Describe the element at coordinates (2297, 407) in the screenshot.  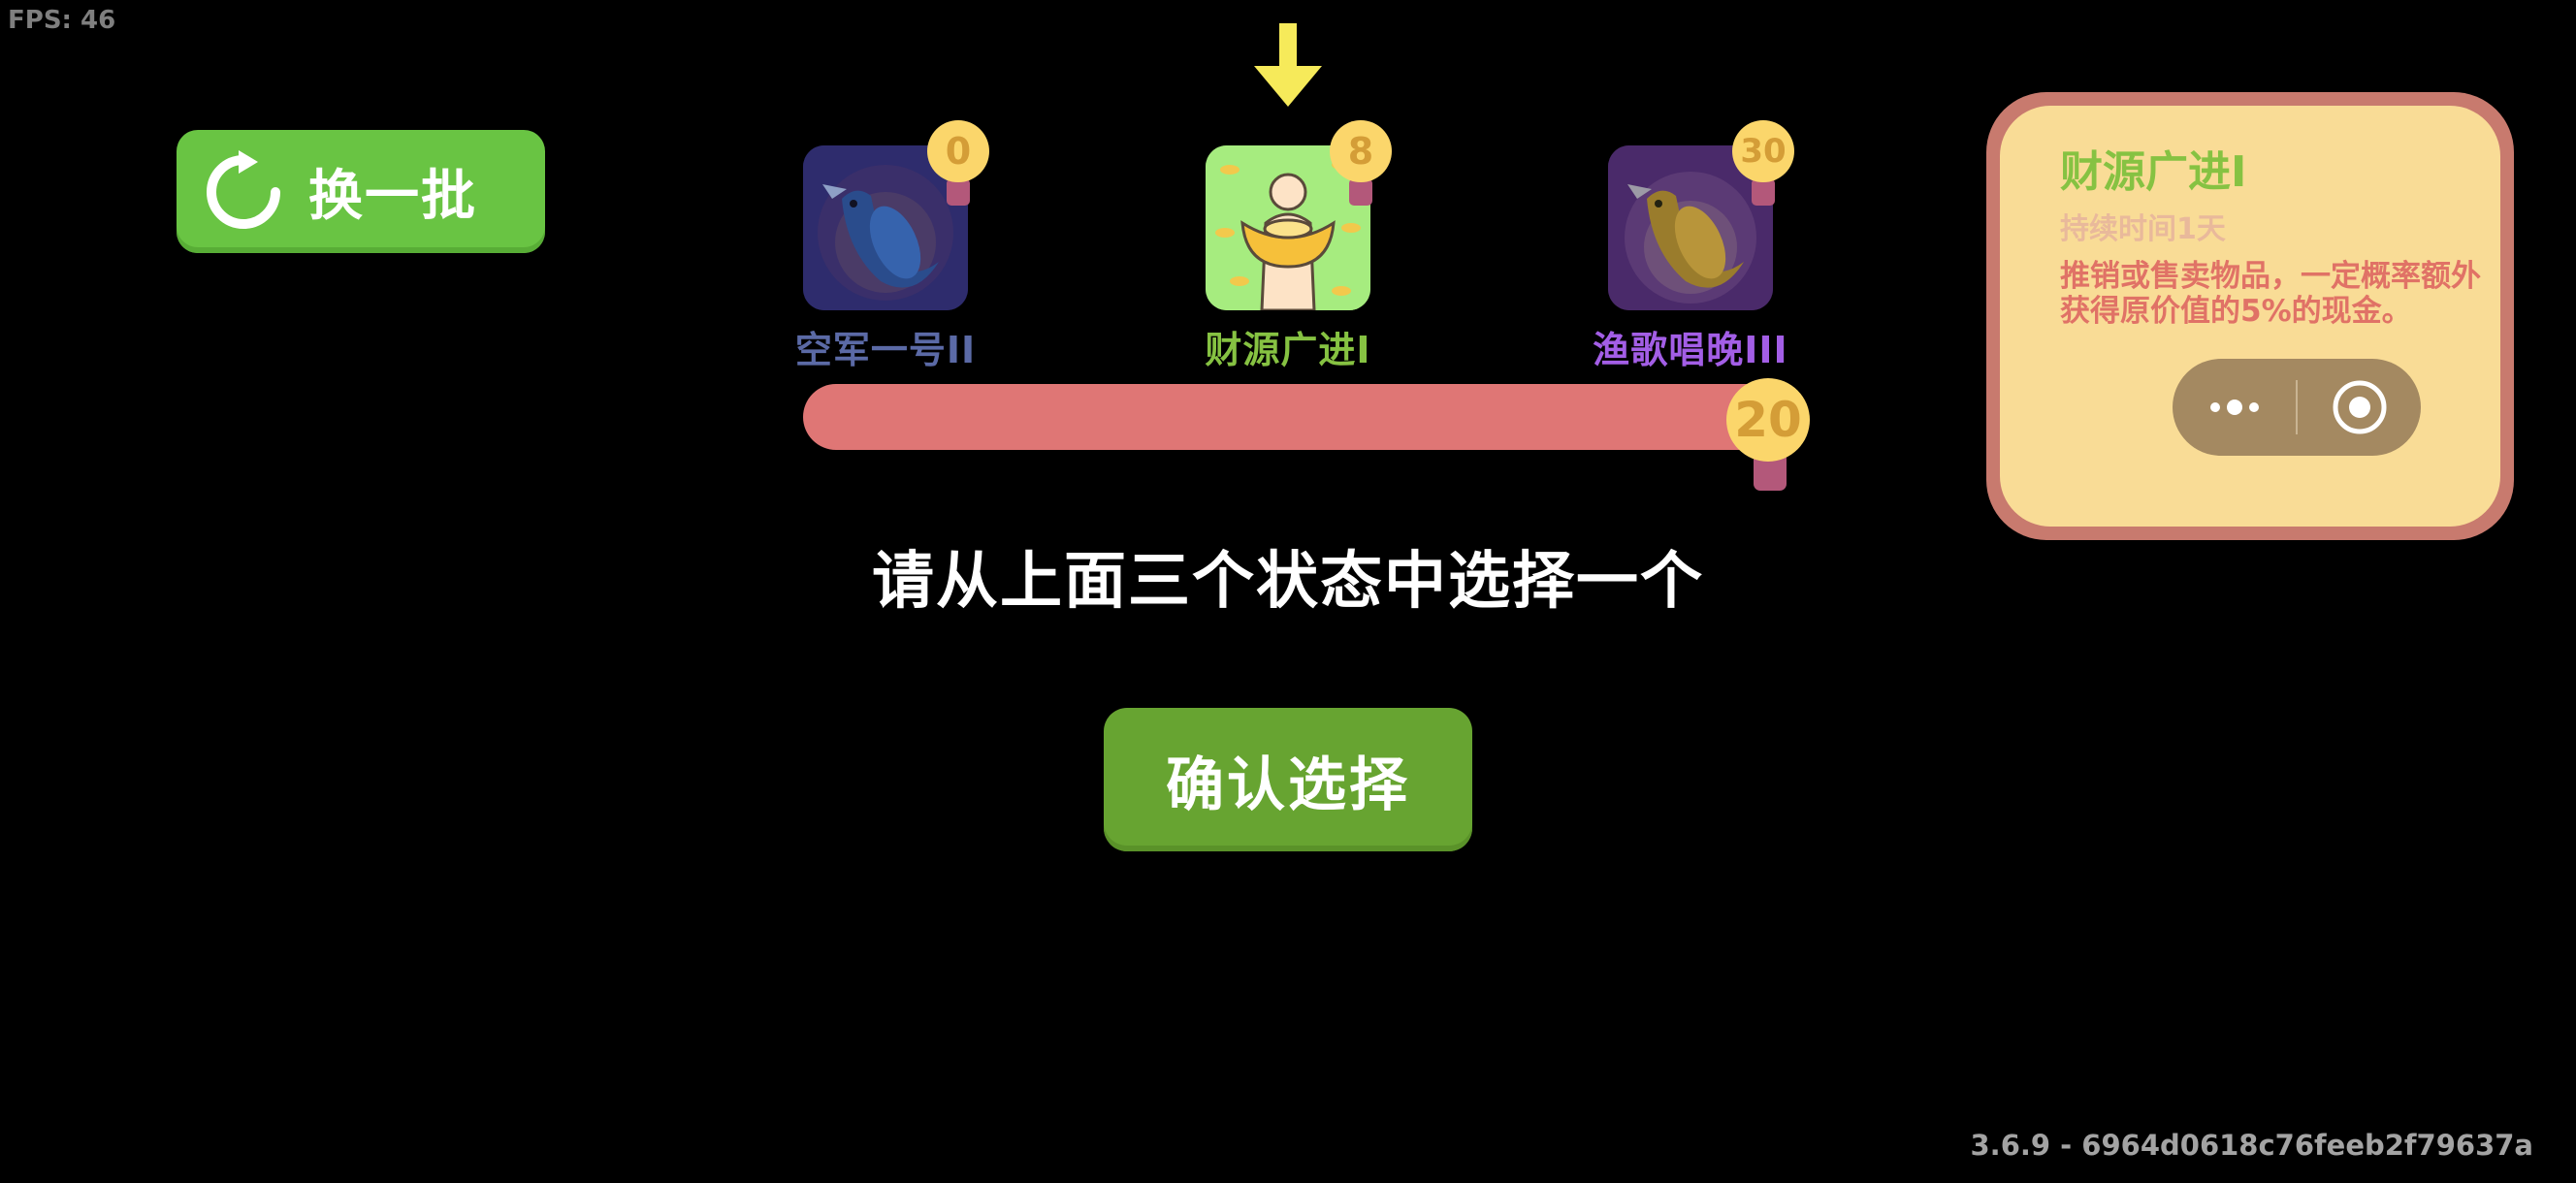
I see `miniprogram-capsule` at that location.